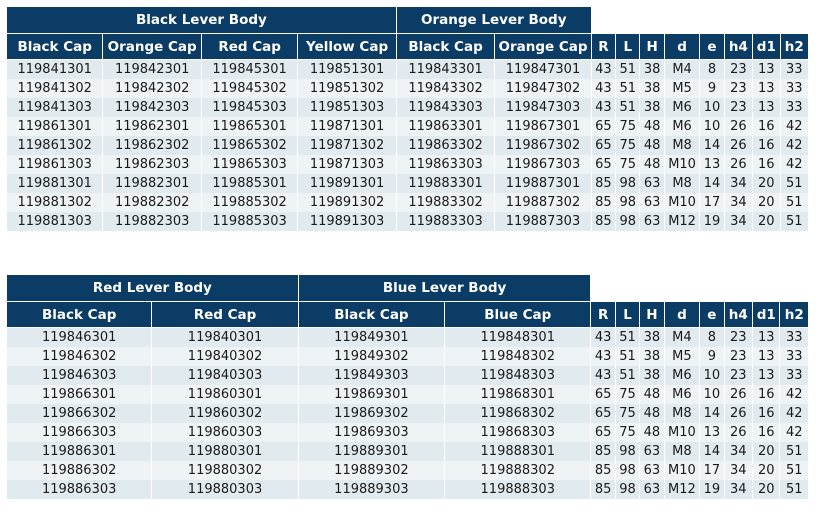 The image size is (824, 520). I want to click on table-cell: 119880301, so click(225, 451).